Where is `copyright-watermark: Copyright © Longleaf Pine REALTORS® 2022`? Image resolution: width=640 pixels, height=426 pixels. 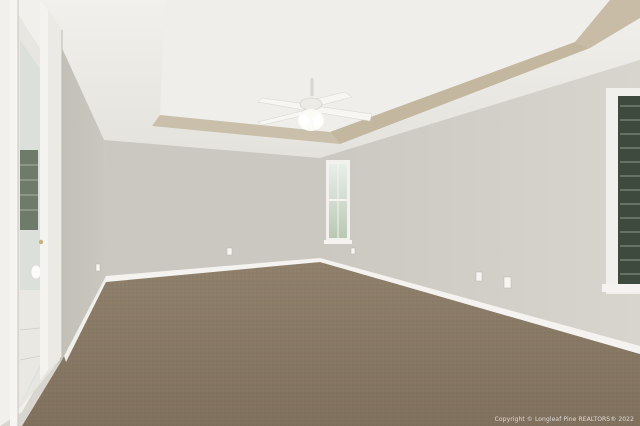 copyright-watermark: Copyright © Longleaf Pine REALTORS® 2022 is located at coordinates (564, 419).